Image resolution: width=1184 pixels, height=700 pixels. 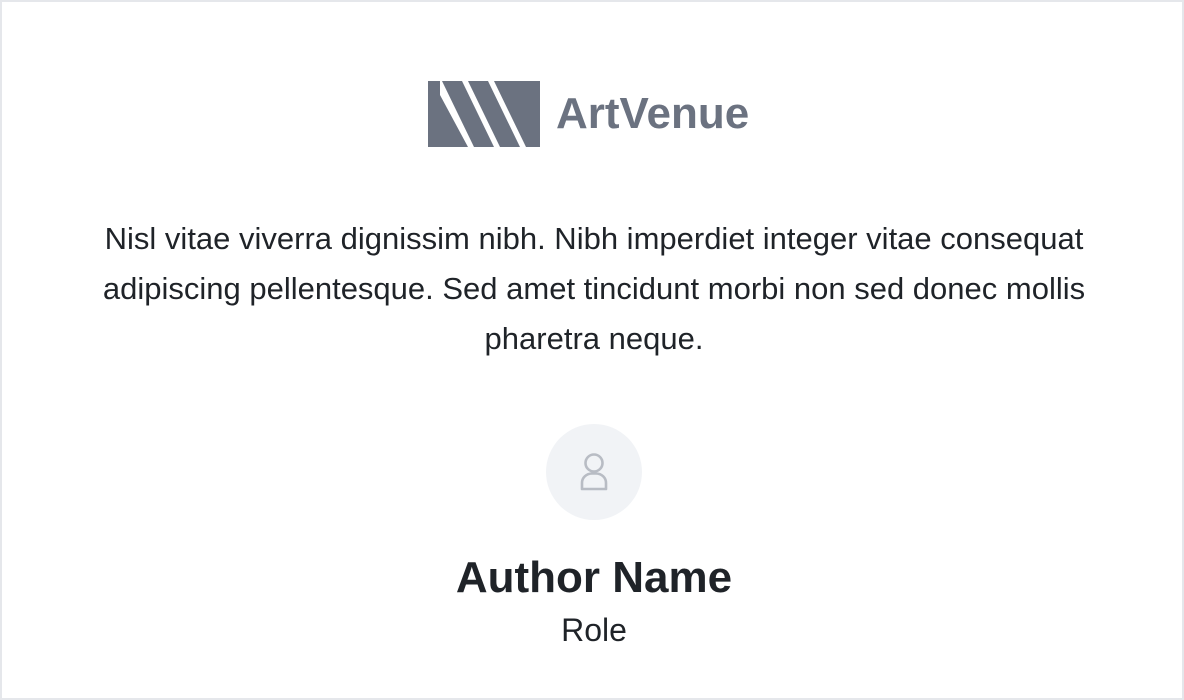 I want to click on brand-name: ArtVenue, so click(x=653, y=113).